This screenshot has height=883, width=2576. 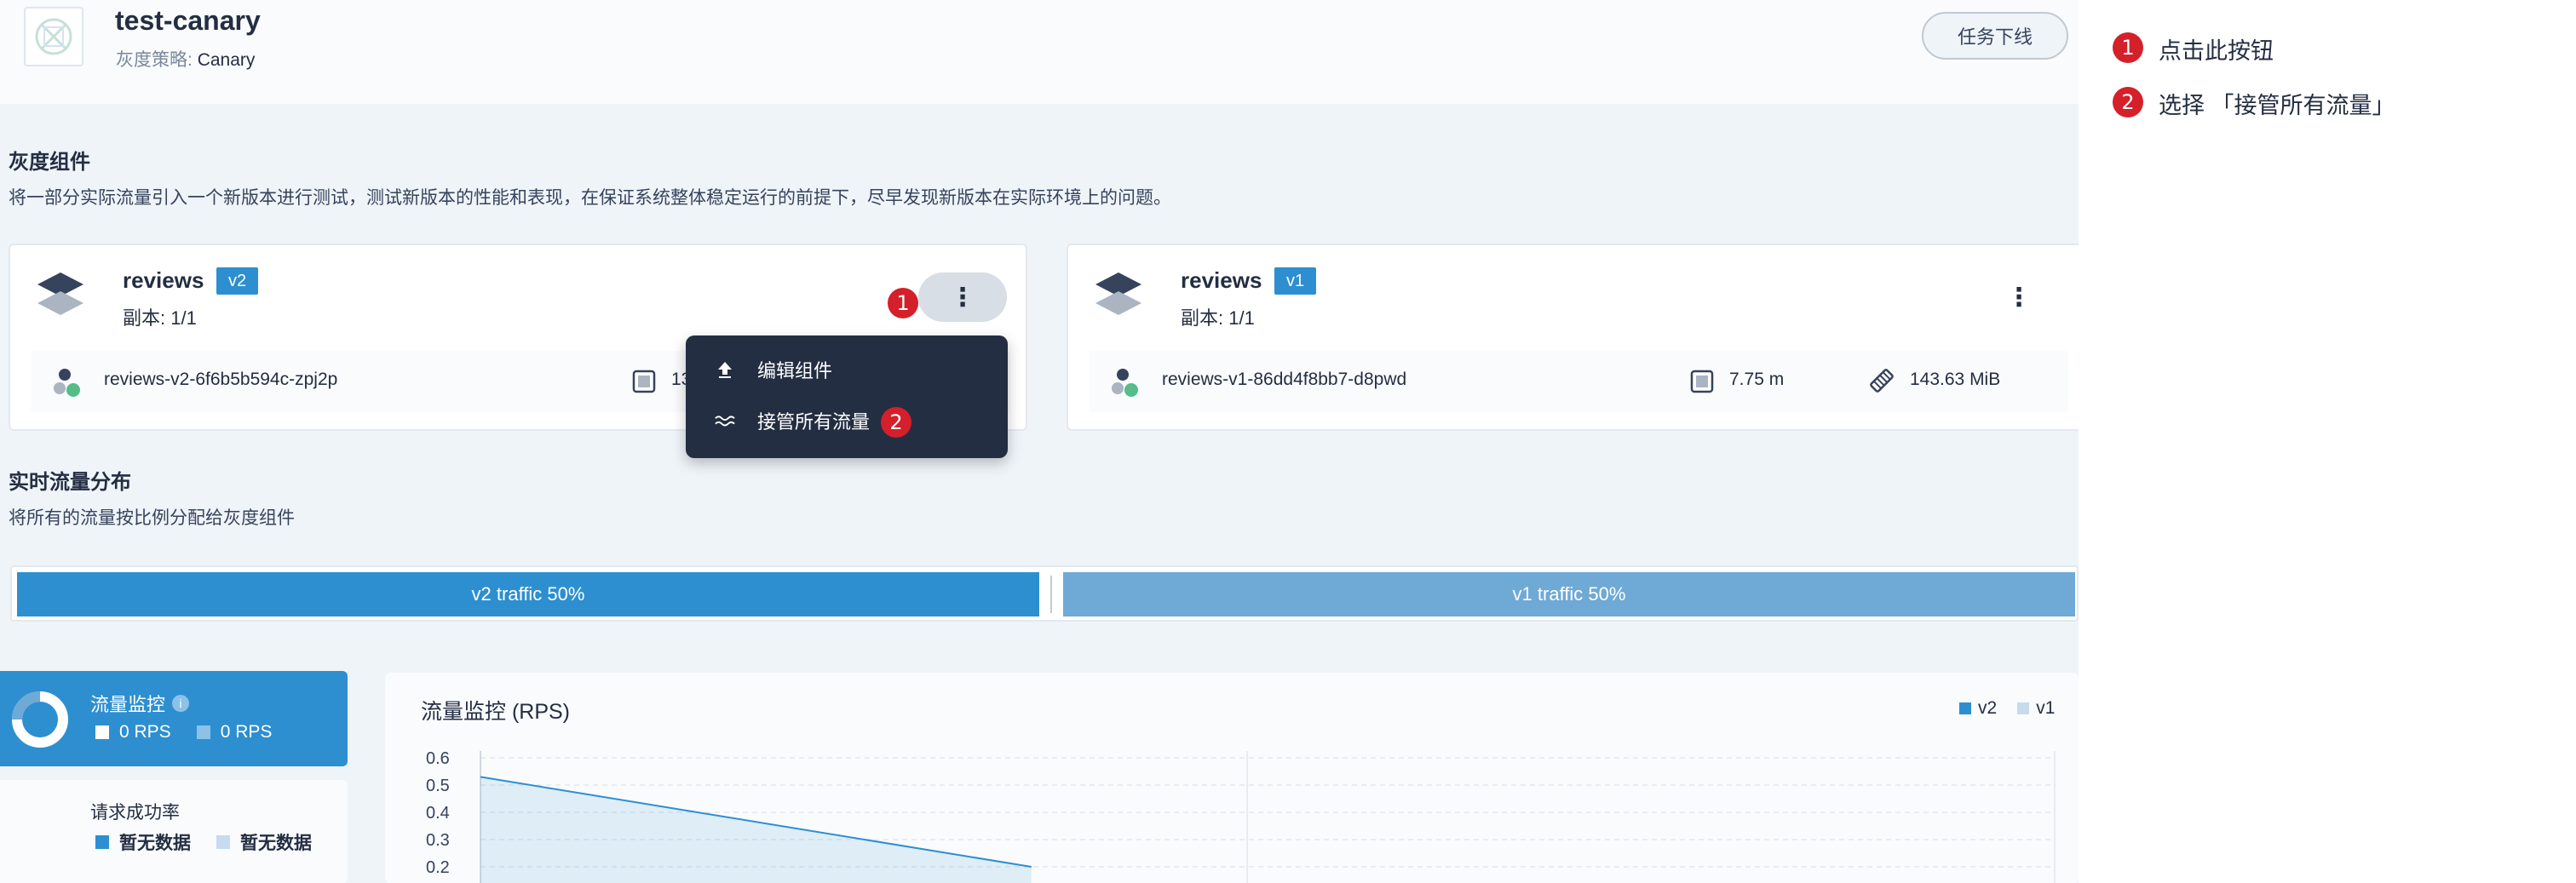 What do you see at coordinates (1241, 816) in the screenshot?
I see `rps-chart: 0.6 0.5 0.4 0.3 0.2` at bounding box center [1241, 816].